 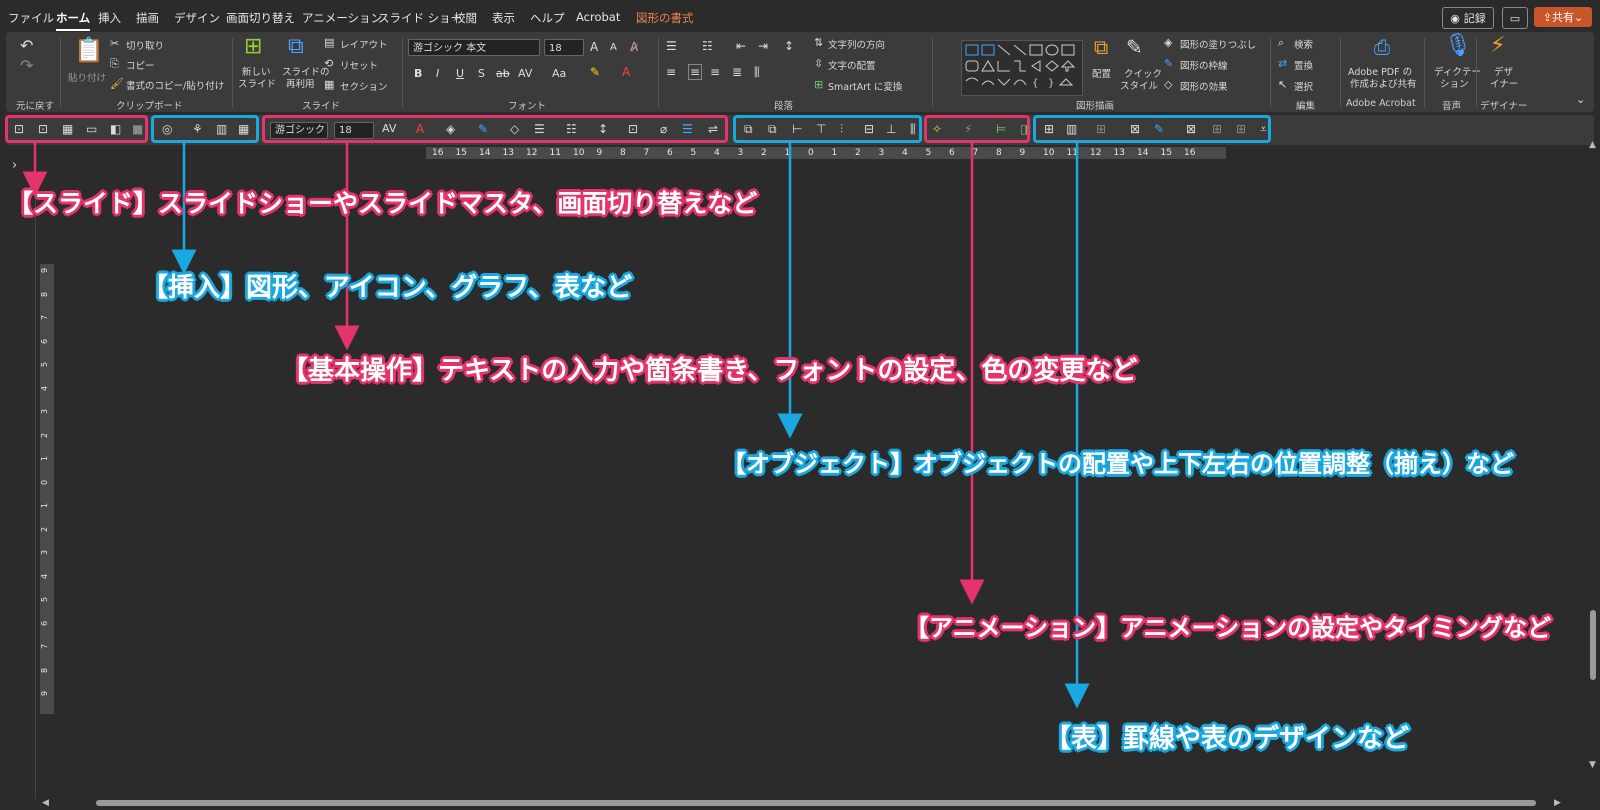 What do you see at coordinates (710, 371) in the screenshot?
I see `annotation-basic: 【基本操作】テキストの入力や箇条書き、フォントの設定、色の変更など` at bounding box center [710, 371].